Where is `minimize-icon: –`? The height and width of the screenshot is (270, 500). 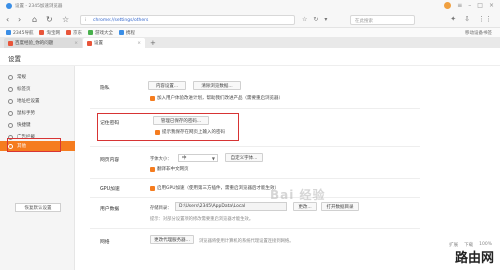 minimize-icon: – is located at coordinates (469, 5).